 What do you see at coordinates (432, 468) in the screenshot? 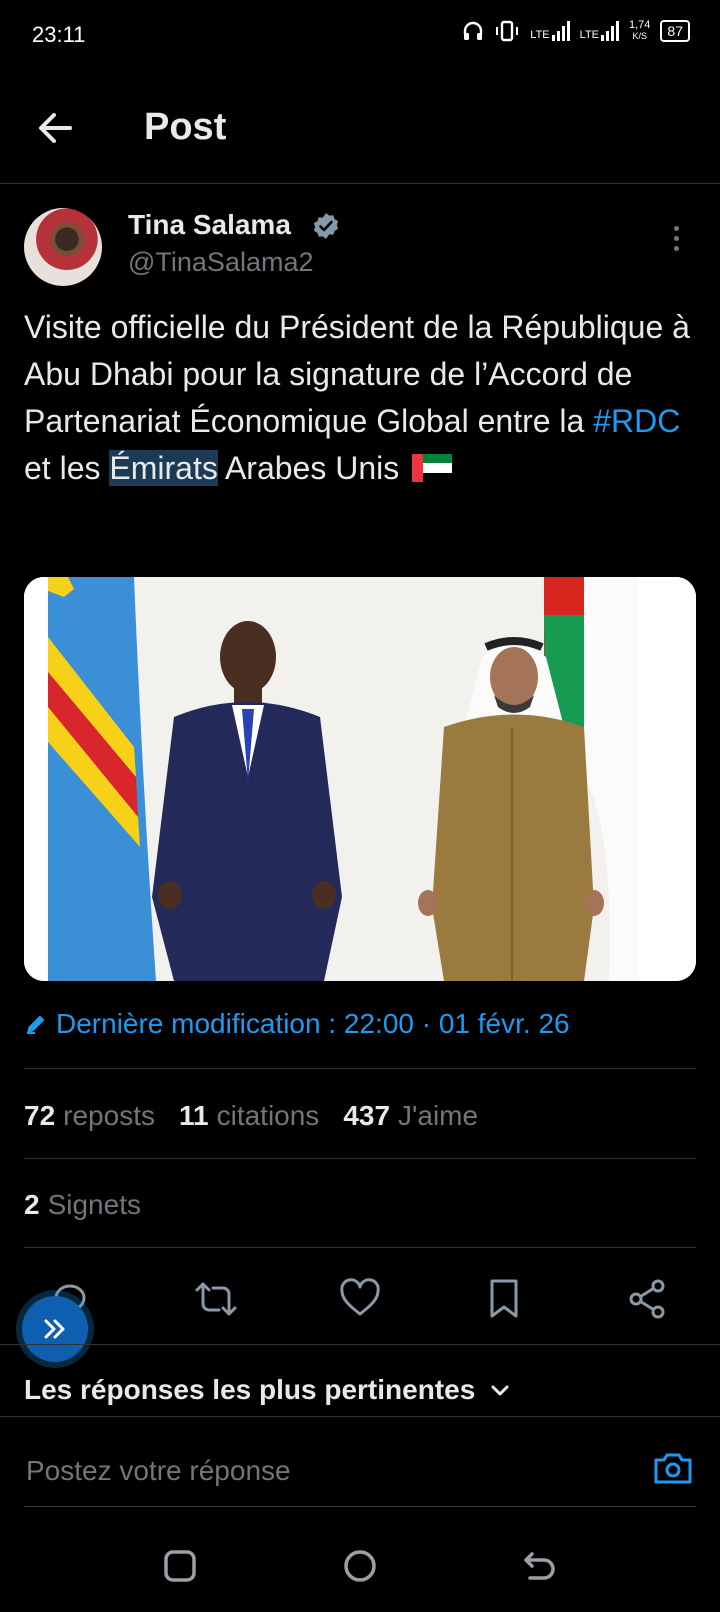
I see `uae-flag-icon` at bounding box center [432, 468].